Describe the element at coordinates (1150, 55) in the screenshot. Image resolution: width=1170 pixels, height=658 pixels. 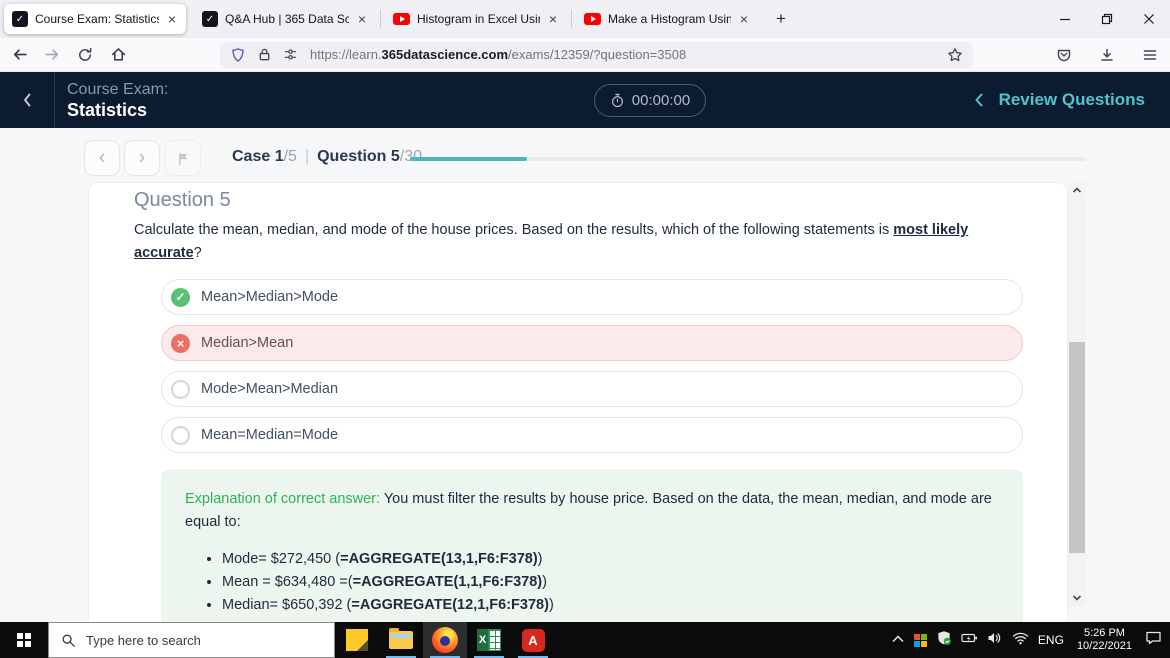
I see `menu-hamburger-icon` at that location.